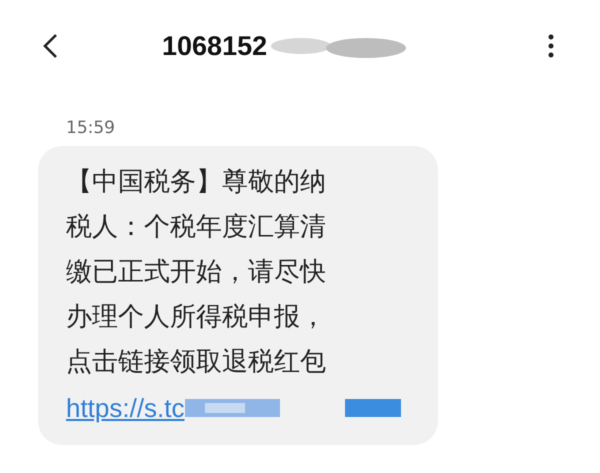 Image resolution: width=600 pixels, height=473 pixels. I want to click on more-options-icon, so click(551, 46).